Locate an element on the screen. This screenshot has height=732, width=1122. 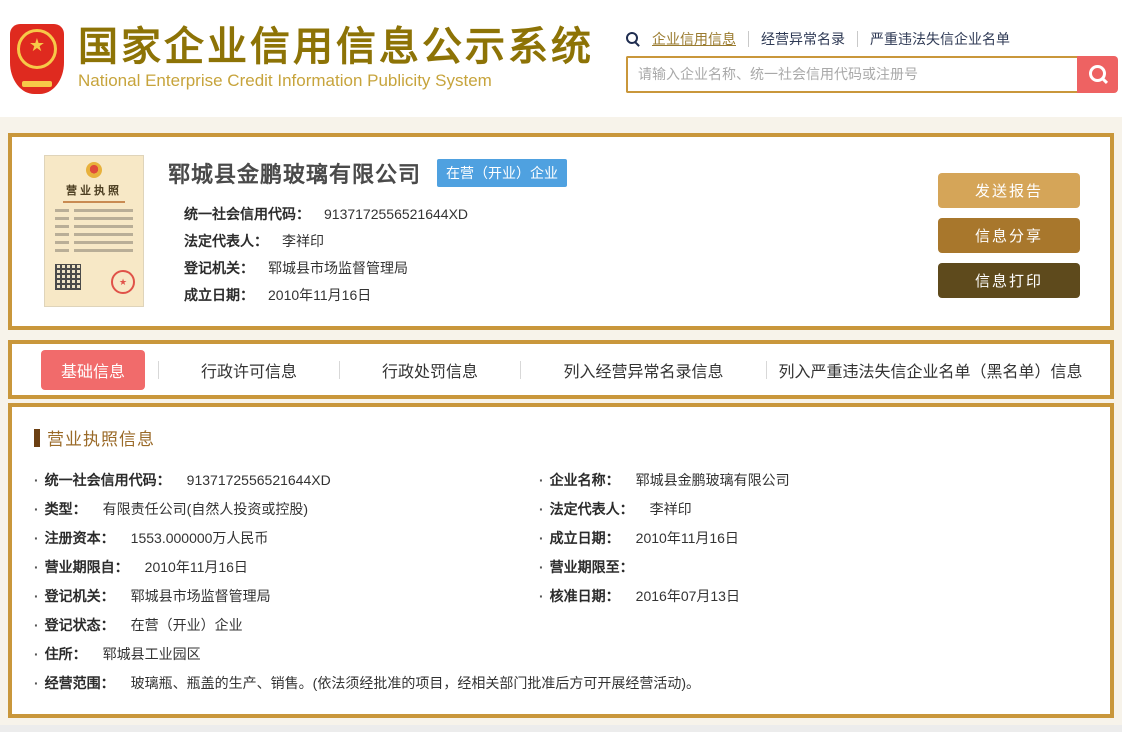
status-badge: 在营（开业）企业 is located at coordinates (502, 173).